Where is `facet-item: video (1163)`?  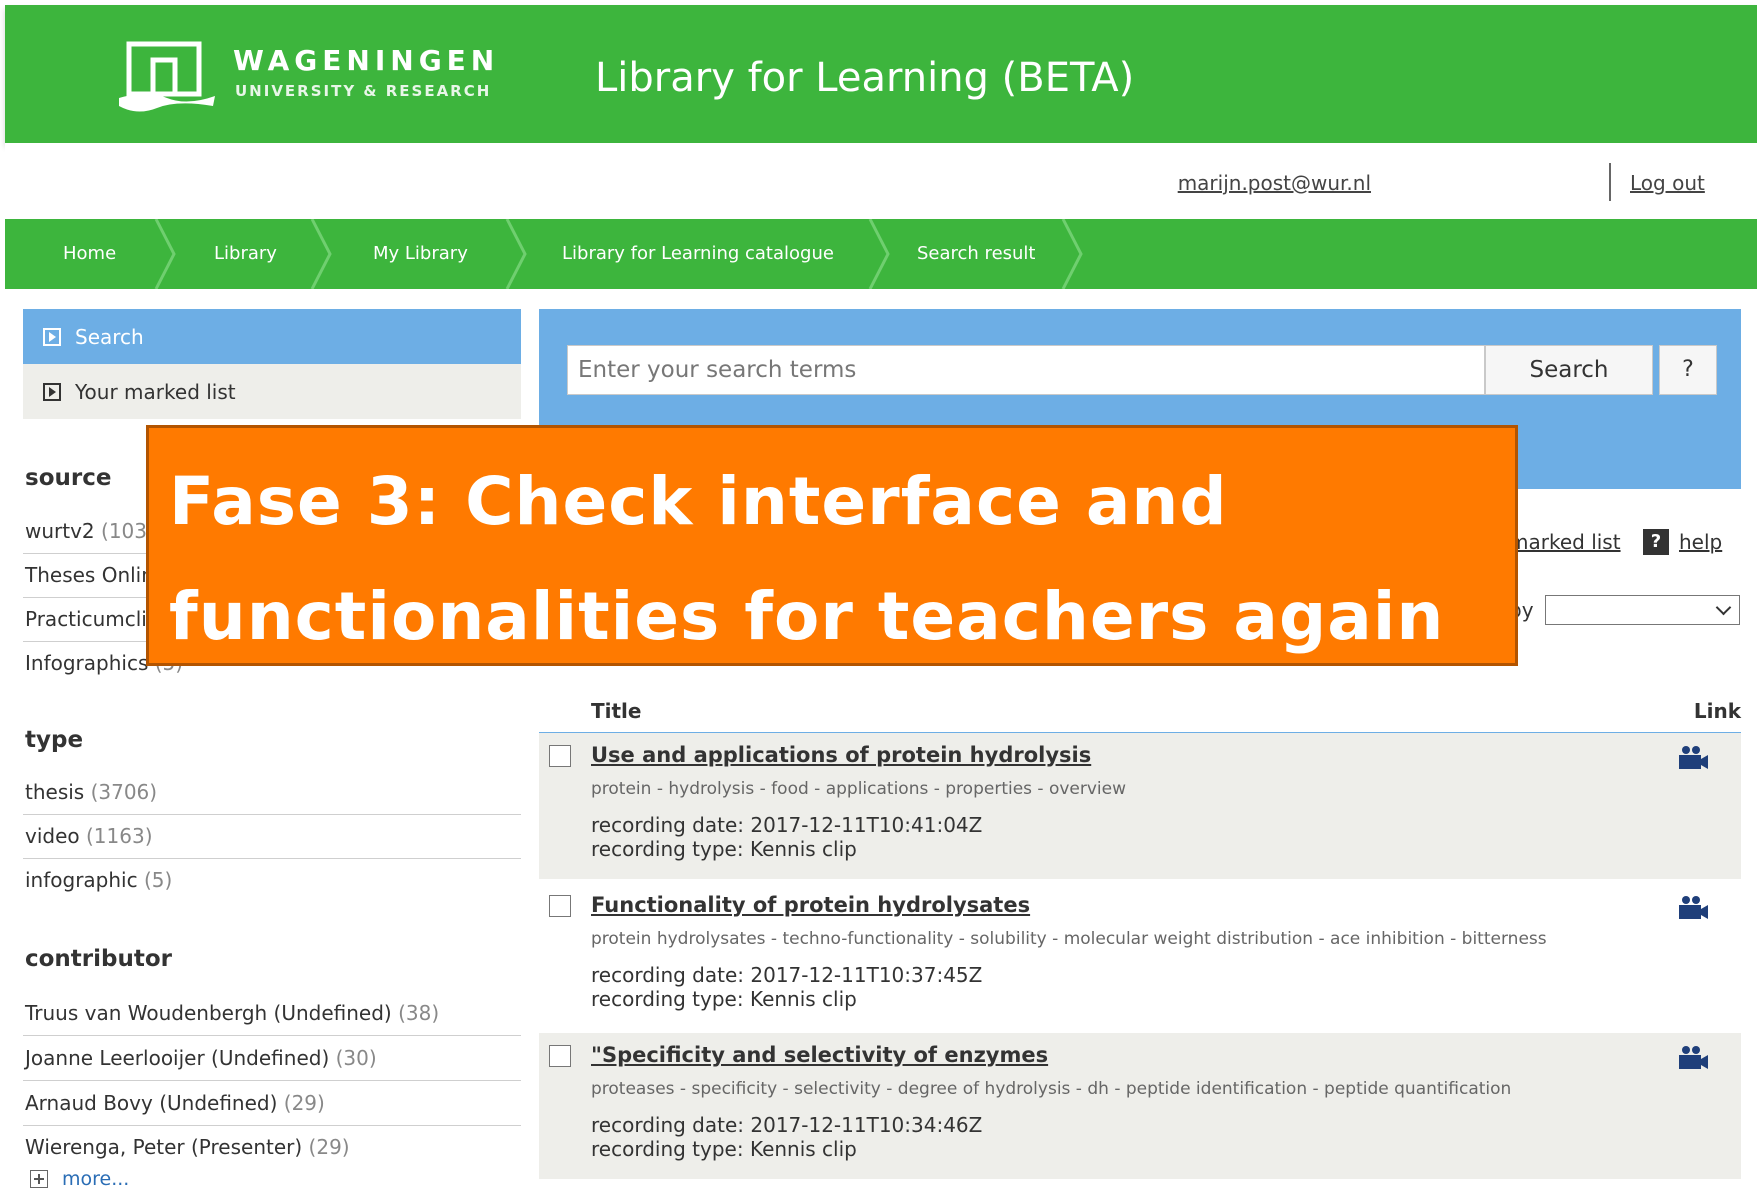
facet-item: video (1163) is located at coordinates (273, 836).